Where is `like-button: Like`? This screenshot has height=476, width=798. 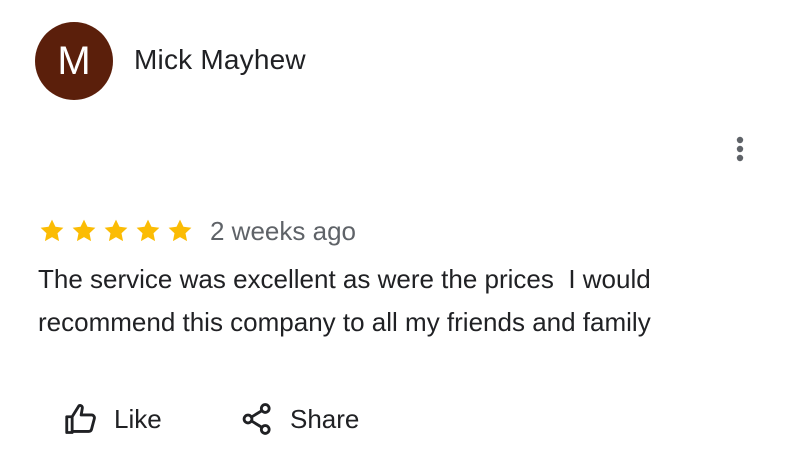 like-button: Like is located at coordinates (112, 419).